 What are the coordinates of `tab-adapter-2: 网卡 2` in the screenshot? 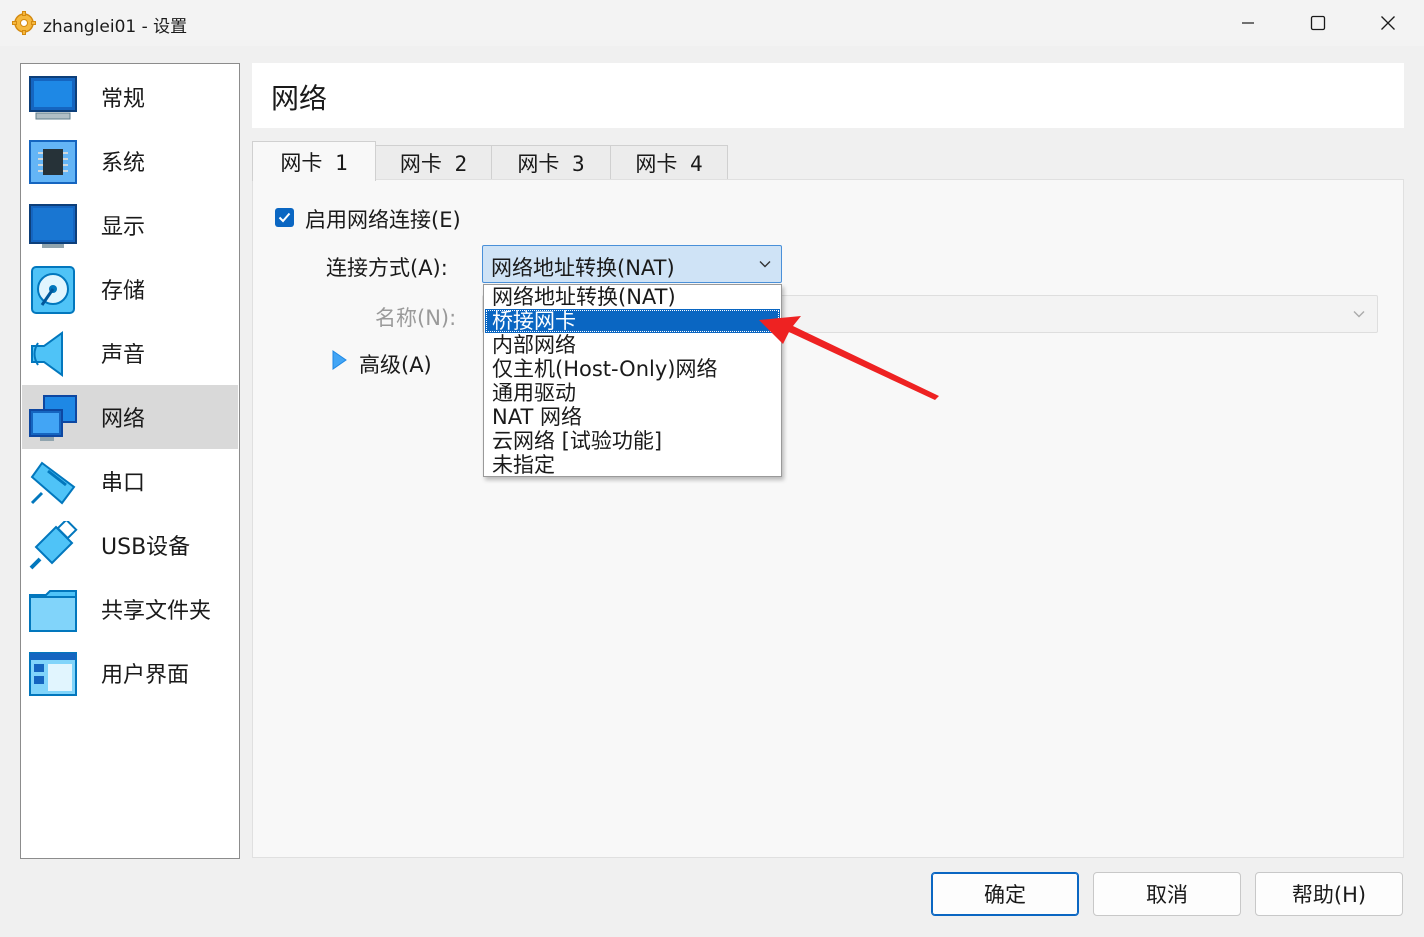 It's located at (433, 162).